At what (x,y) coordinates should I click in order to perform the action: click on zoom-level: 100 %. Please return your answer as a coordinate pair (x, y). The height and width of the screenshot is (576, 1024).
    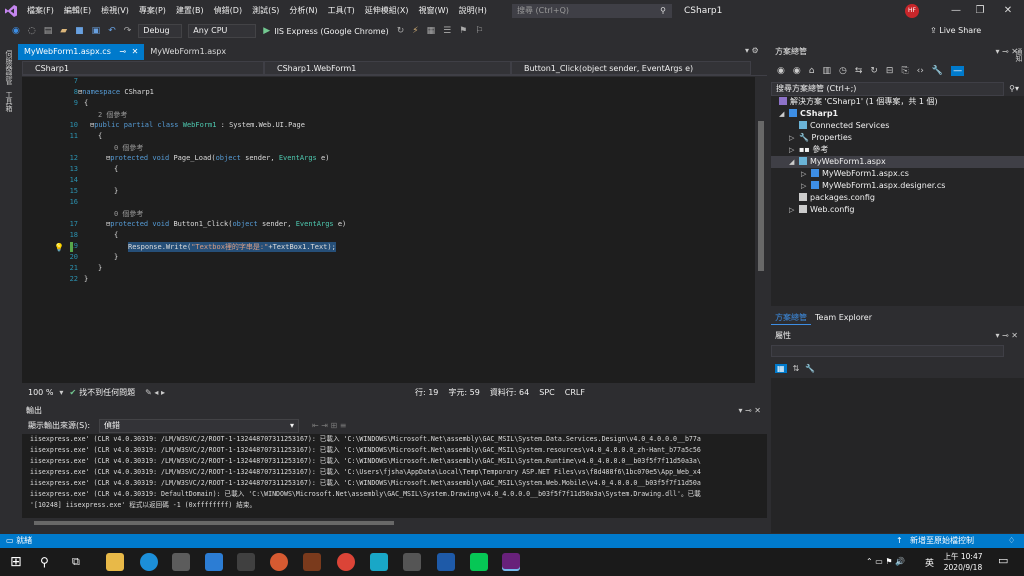
    Looking at the image, I should click on (40, 392).